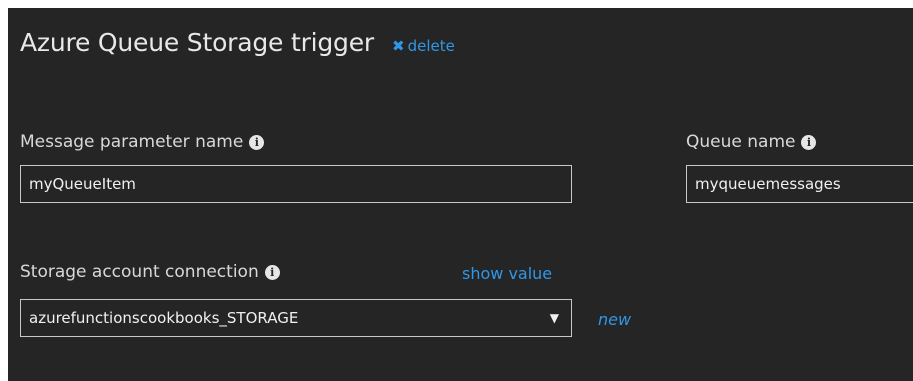 The image size is (913, 381). I want to click on delete-button: ✖ delete, so click(423, 46).